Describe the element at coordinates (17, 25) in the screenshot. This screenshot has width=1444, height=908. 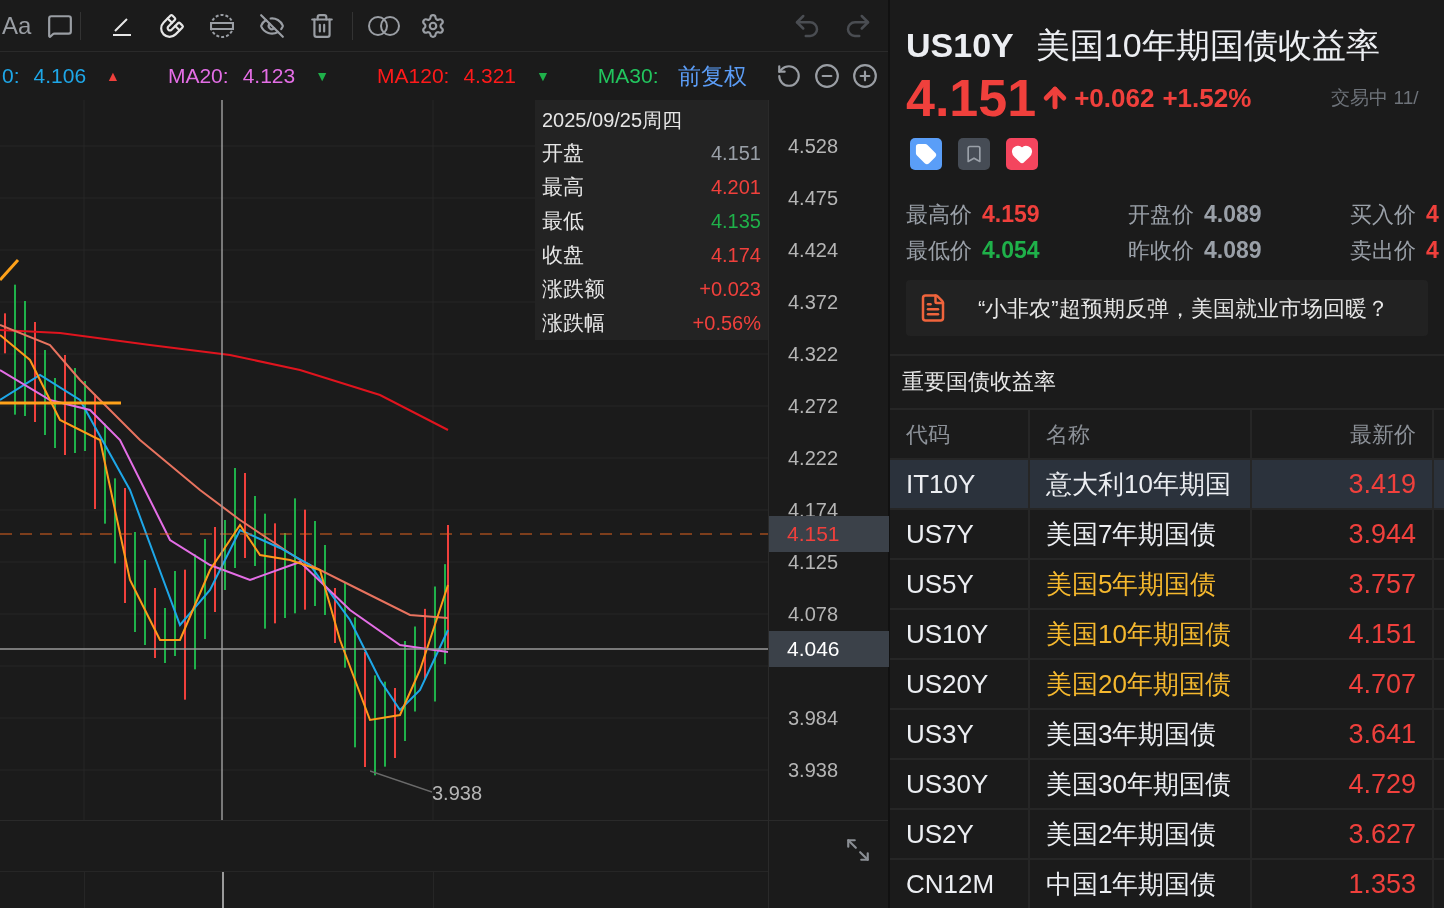
I see `text-tool: Aa` at that location.